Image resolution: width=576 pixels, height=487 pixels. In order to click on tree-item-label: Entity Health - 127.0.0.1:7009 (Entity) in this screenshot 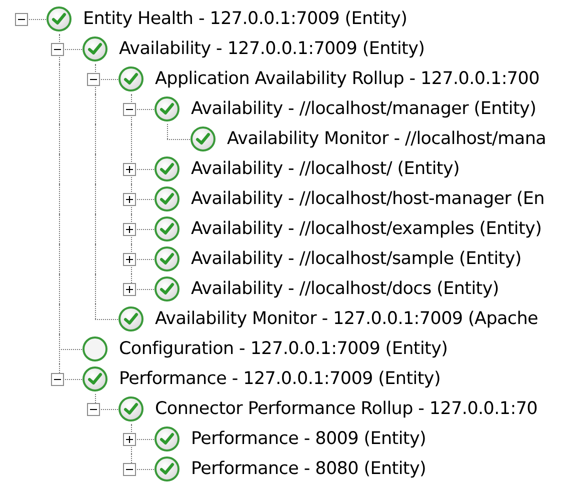, I will do `click(245, 19)`.